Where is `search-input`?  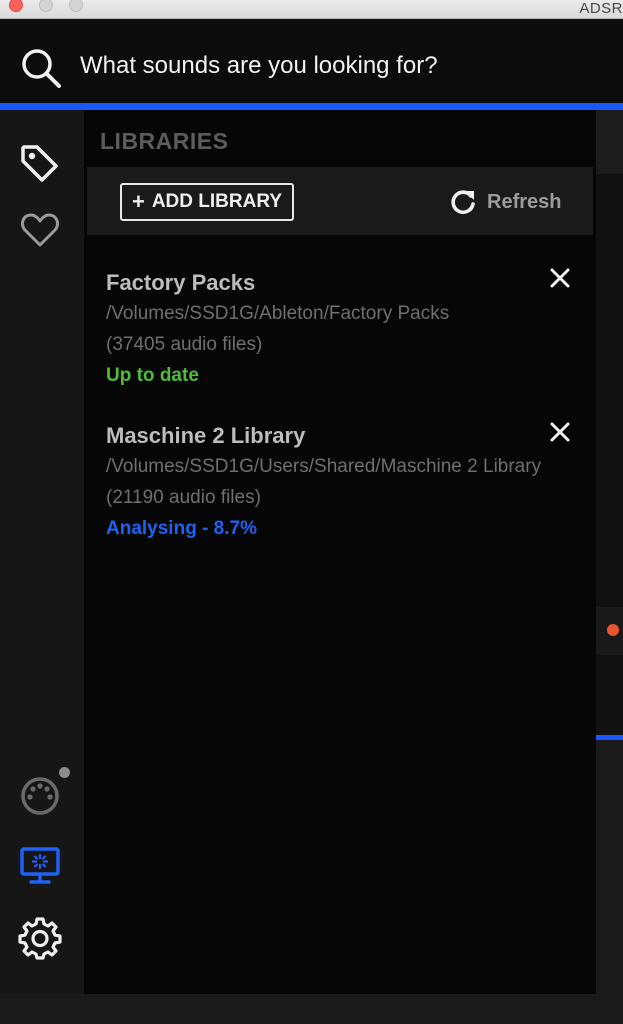
search-input is located at coordinates (340, 66).